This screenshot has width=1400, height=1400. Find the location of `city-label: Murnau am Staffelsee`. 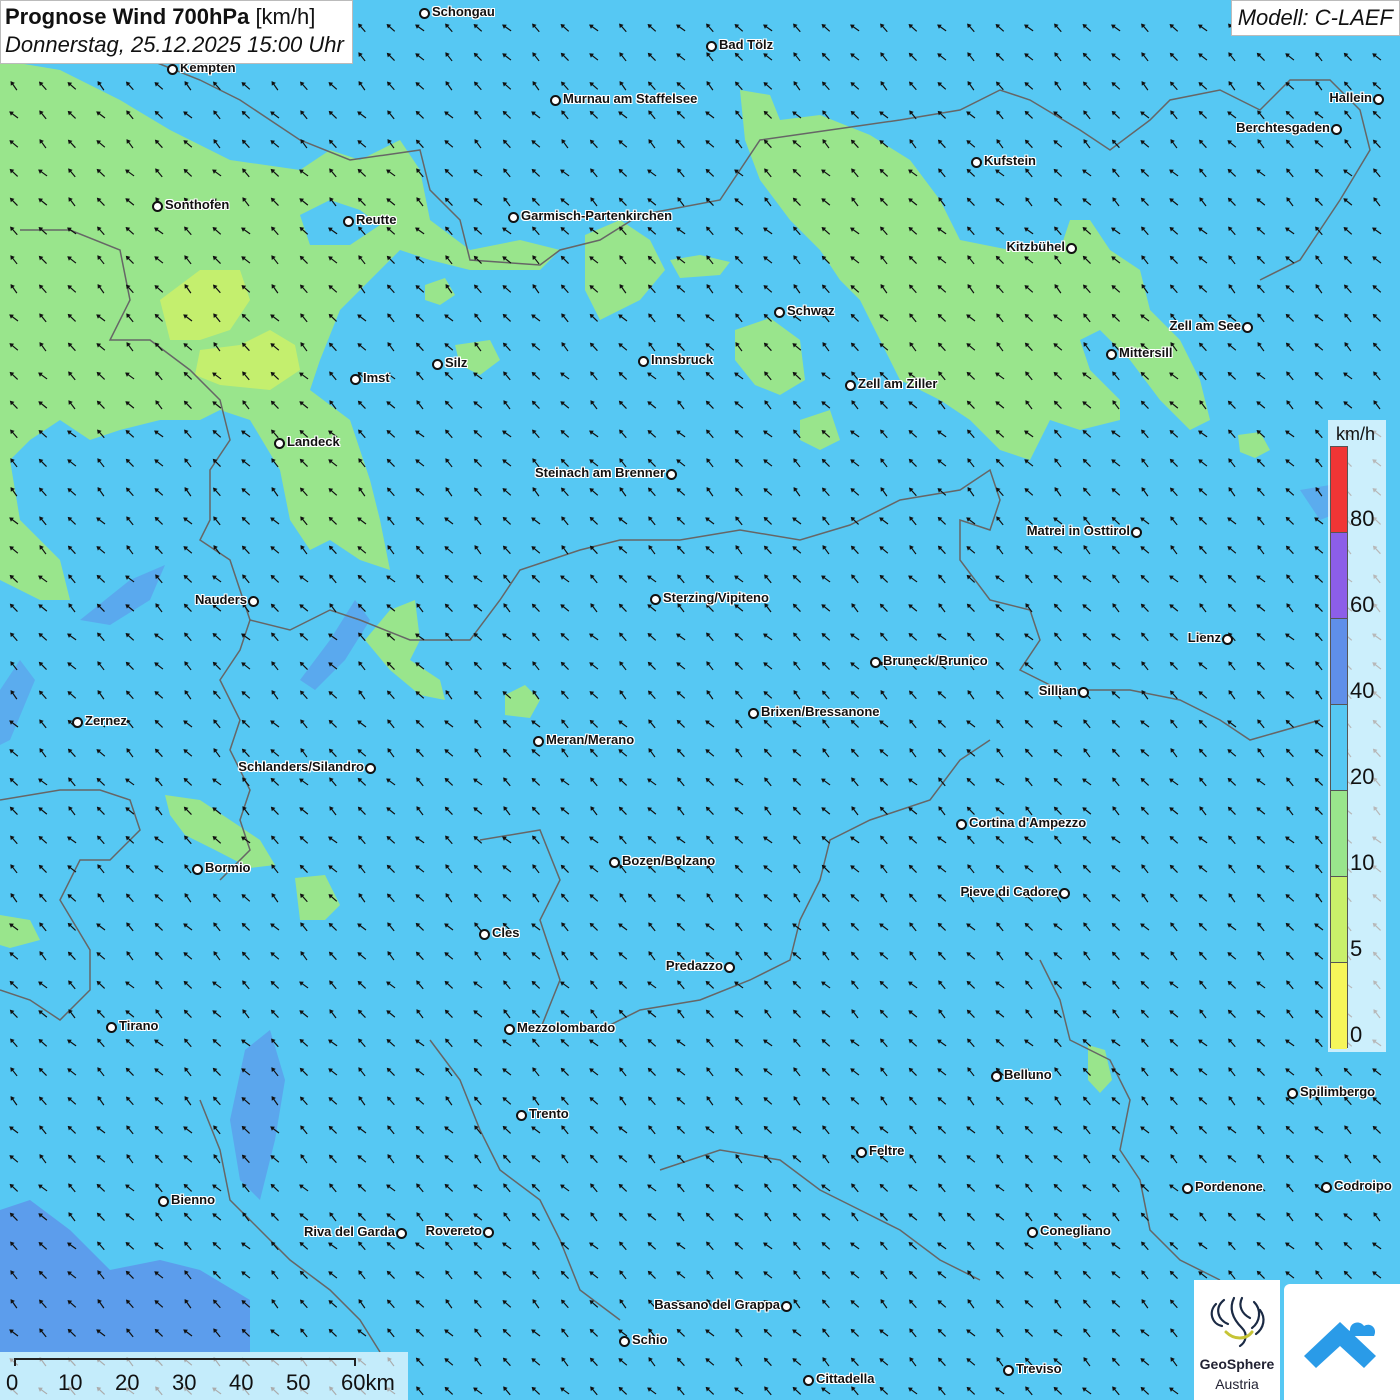

city-label: Murnau am Staffelsee is located at coordinates (630, 98).